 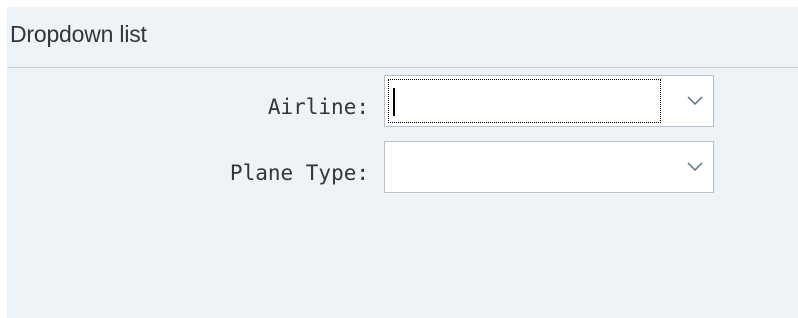 What do you see at coordinates (78, 34) in the screenshot?
I see `panel-title: Dropdown list` at bounding box center [78, 34].